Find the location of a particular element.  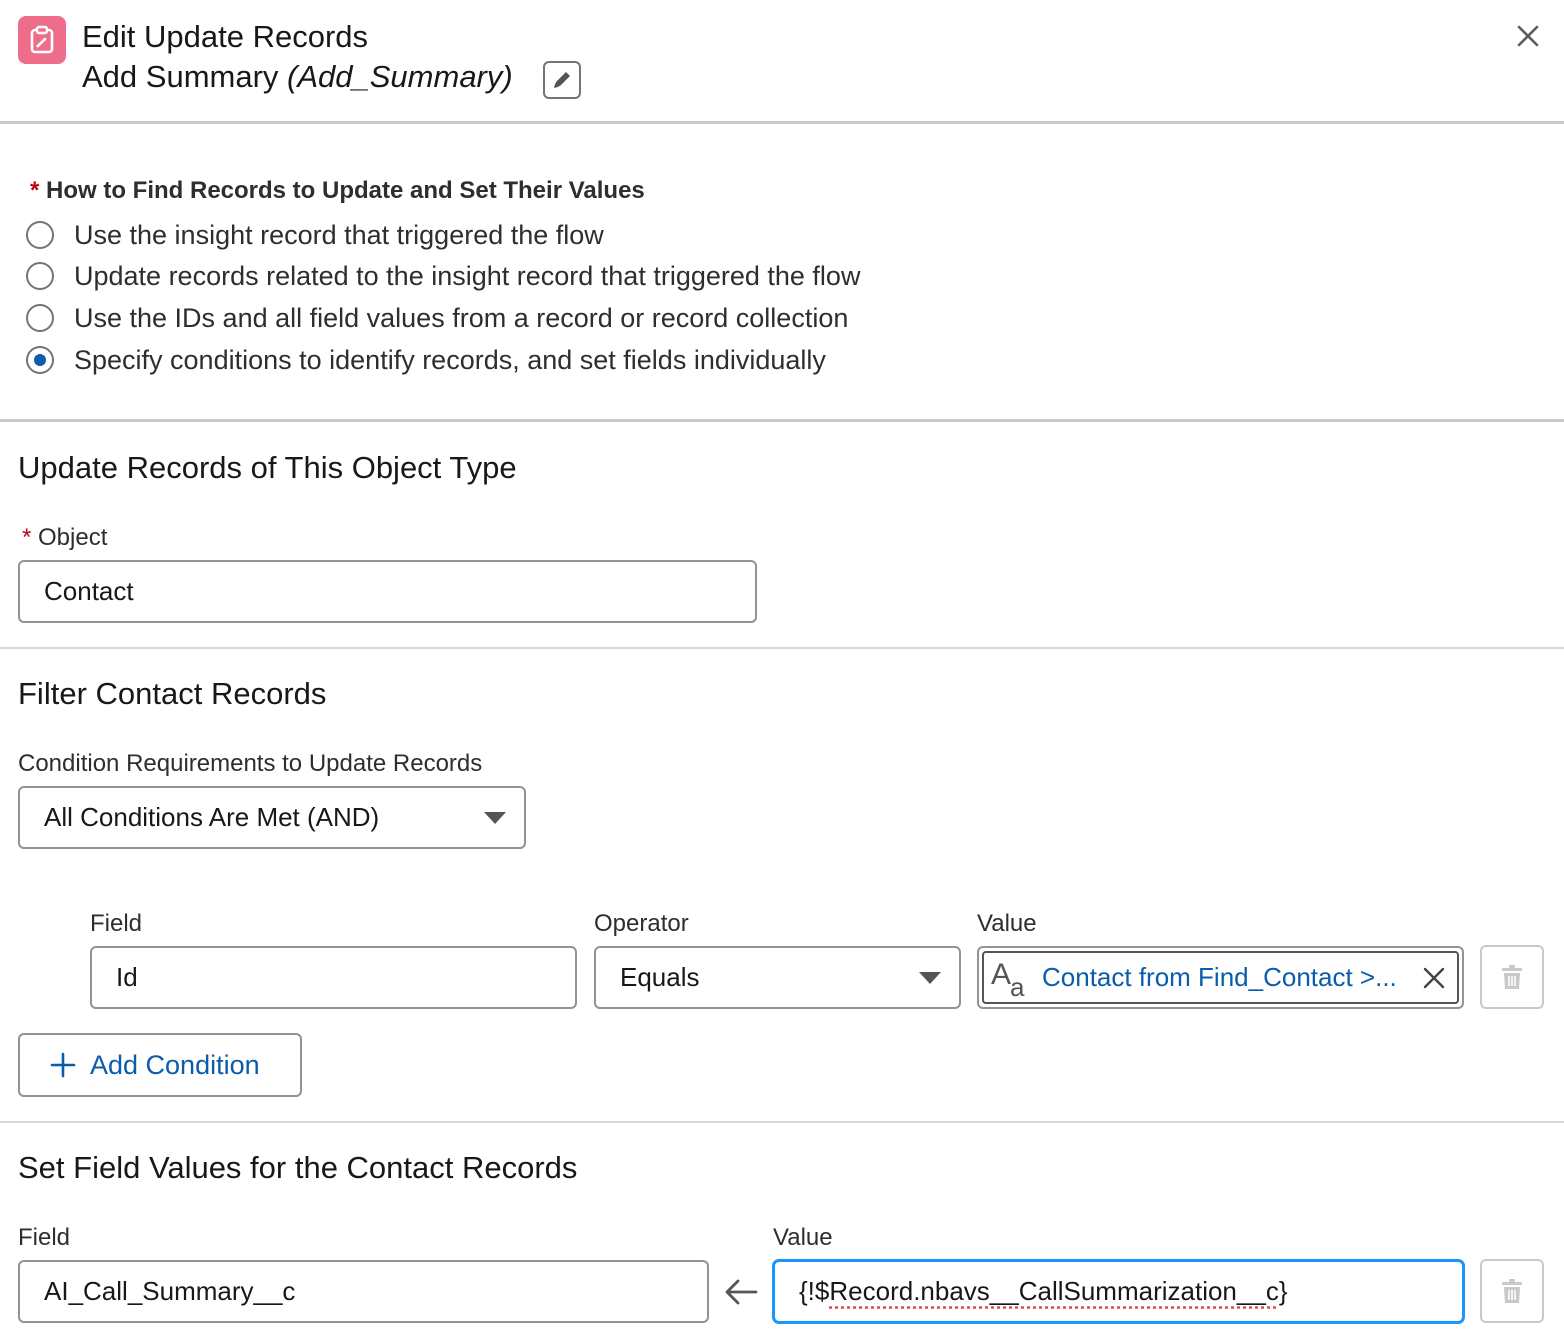

condition-operator-value: Equals is located at coordinates (660, 977).